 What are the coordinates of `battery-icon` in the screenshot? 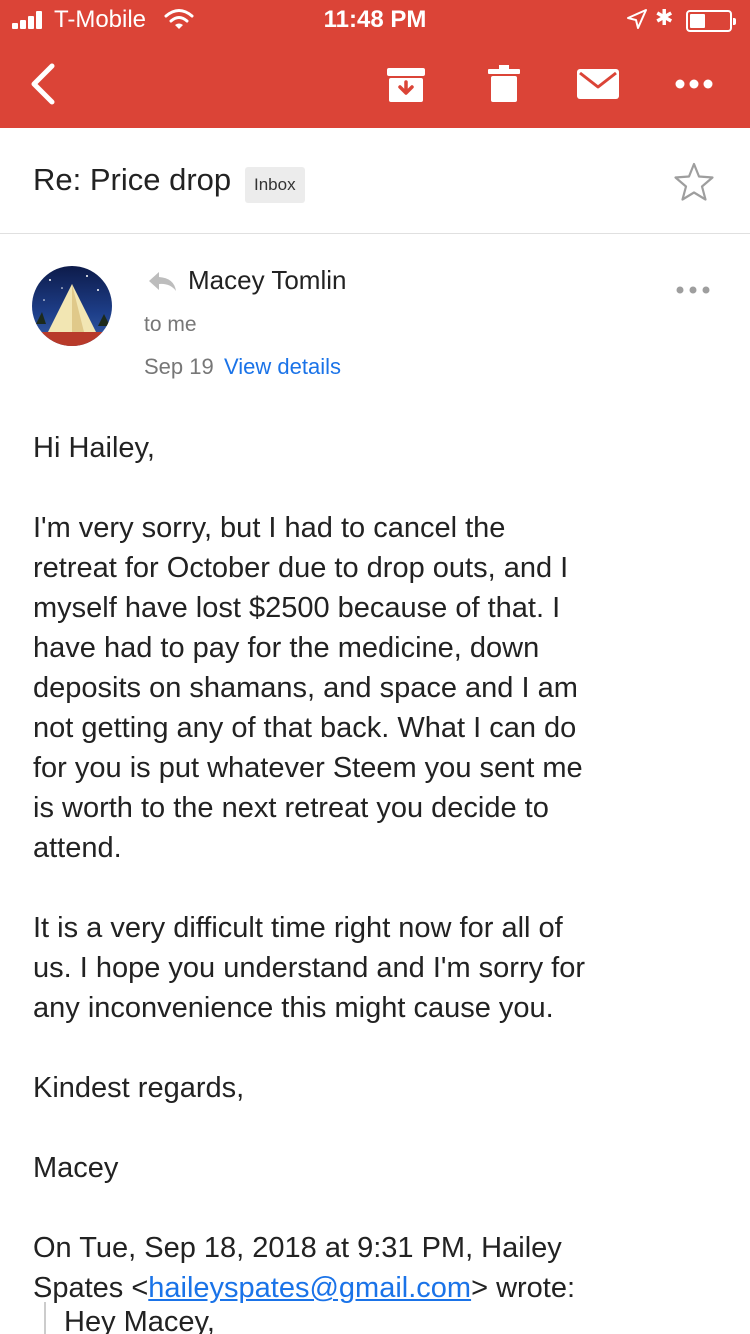 It's located at (711, 21).